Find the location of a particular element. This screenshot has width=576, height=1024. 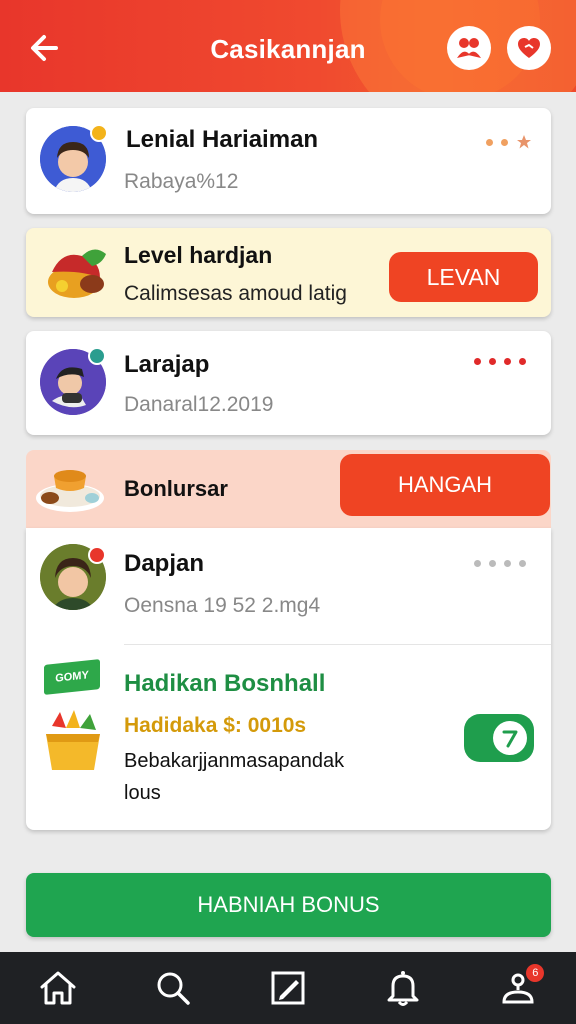

promo-tag: GOMY is located at coordinates (72, 677).